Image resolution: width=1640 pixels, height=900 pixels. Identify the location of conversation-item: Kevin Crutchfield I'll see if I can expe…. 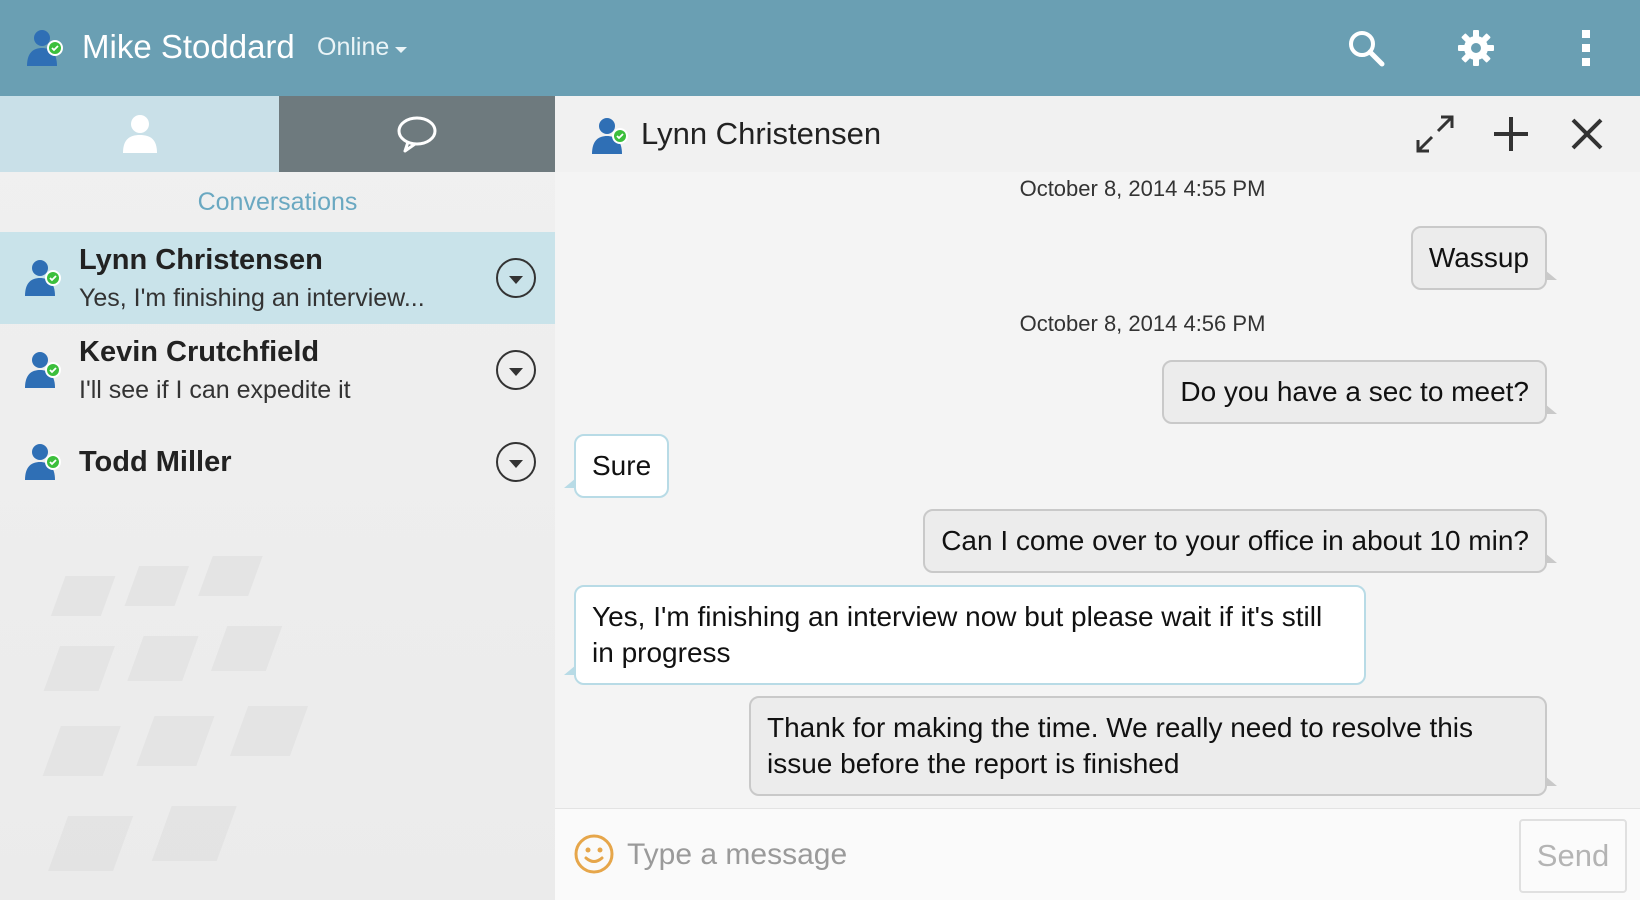
(277, 370).